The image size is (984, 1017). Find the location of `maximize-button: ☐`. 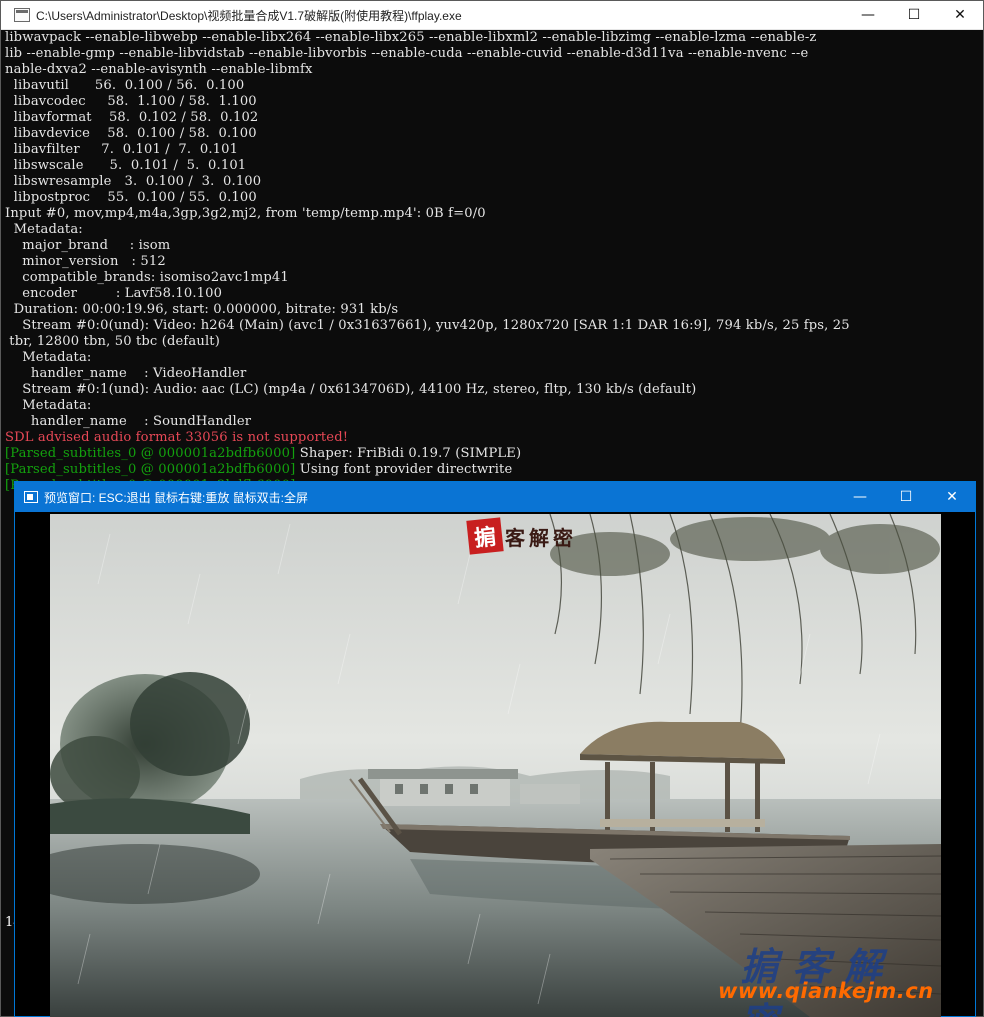

maximize-button: ☐ is located at coordinates (914, 15).